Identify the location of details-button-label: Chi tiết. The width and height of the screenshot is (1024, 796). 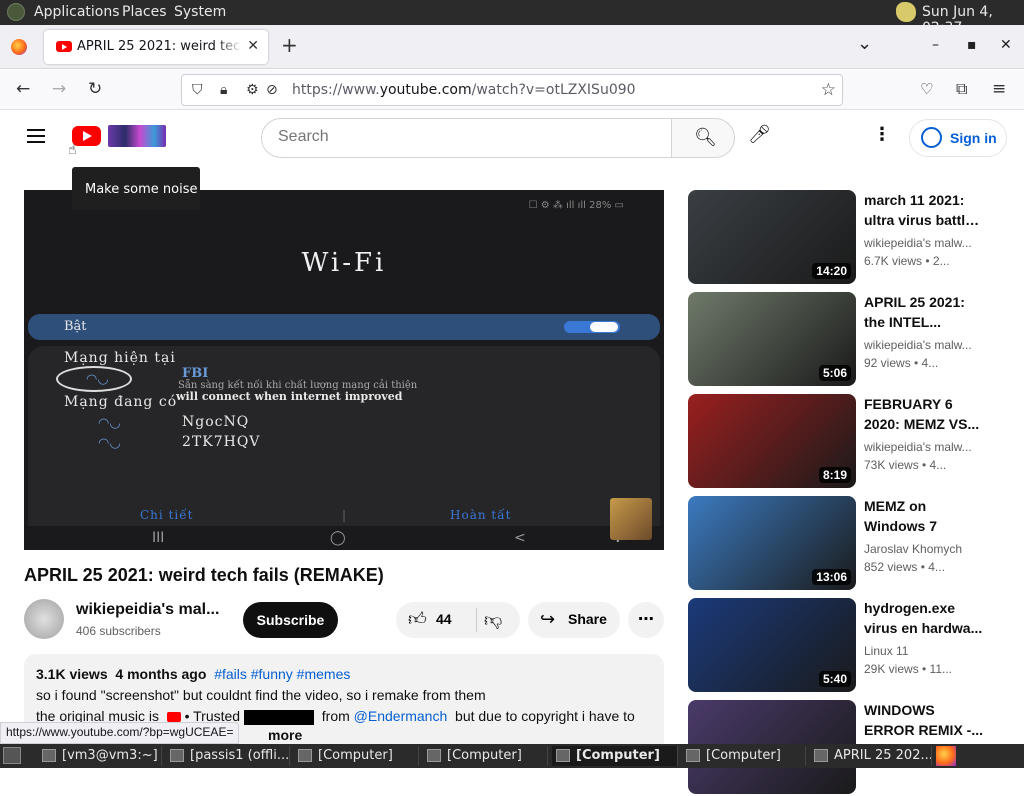
(167, 515).